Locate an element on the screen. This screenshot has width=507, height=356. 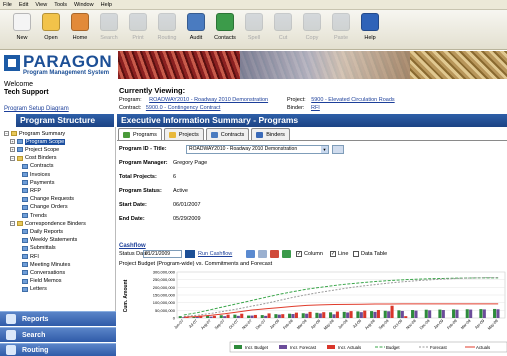
tree-item-trends: Trends is located at coordinates (34, 215).